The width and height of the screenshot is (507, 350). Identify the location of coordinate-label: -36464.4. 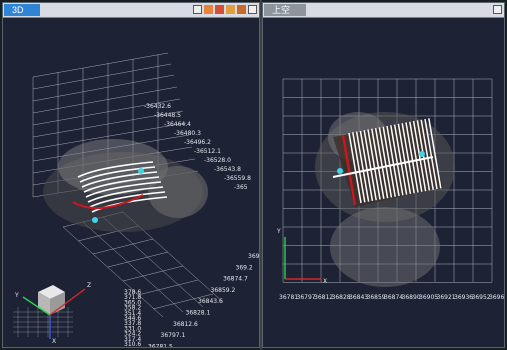
(177, 124).